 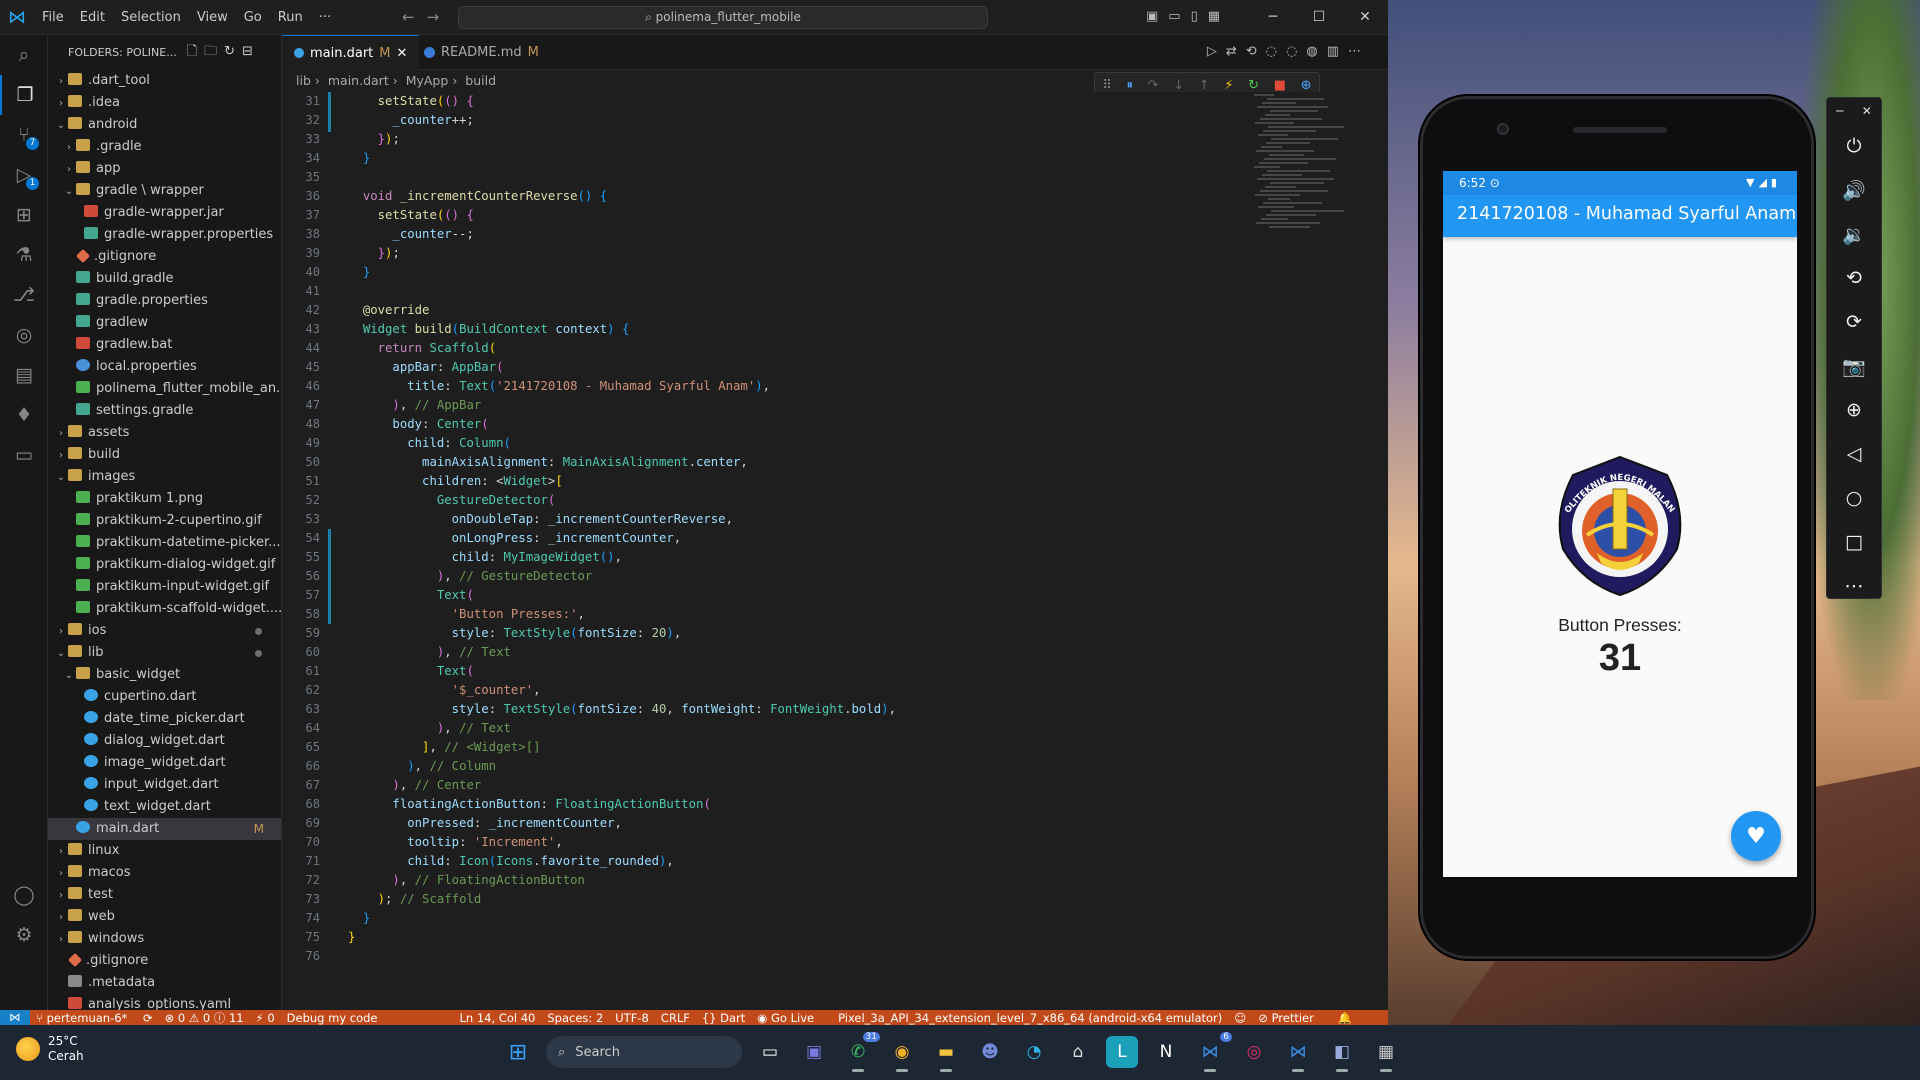 What do you see at coordinates (426, 17) in the screenshot?
I see `nav-arrows: ←→` at bounding box center [426, 17].